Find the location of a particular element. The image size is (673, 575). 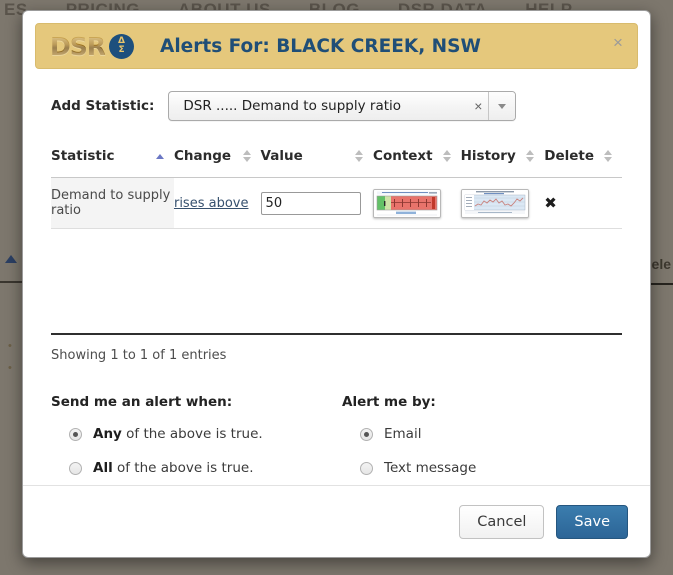

cell-history is located at coordinates (502, 203).